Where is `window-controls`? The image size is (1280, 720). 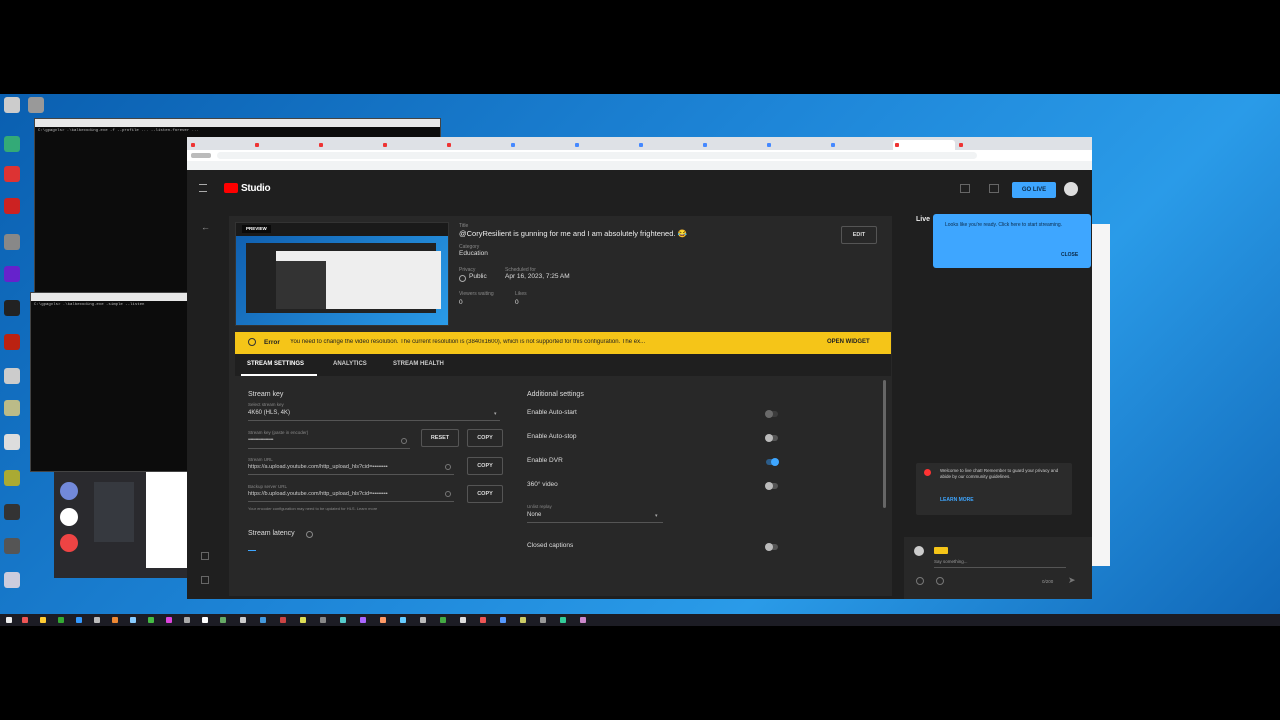 window-controls is located at coordinates (1069, 143).